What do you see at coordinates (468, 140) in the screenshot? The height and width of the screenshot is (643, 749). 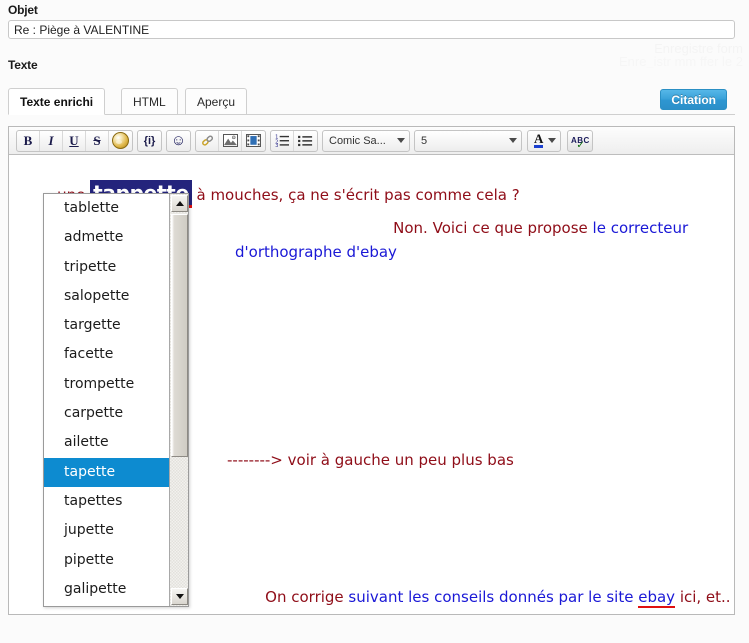 I see `font-size-select: 5` at bounding box center [468, 140].